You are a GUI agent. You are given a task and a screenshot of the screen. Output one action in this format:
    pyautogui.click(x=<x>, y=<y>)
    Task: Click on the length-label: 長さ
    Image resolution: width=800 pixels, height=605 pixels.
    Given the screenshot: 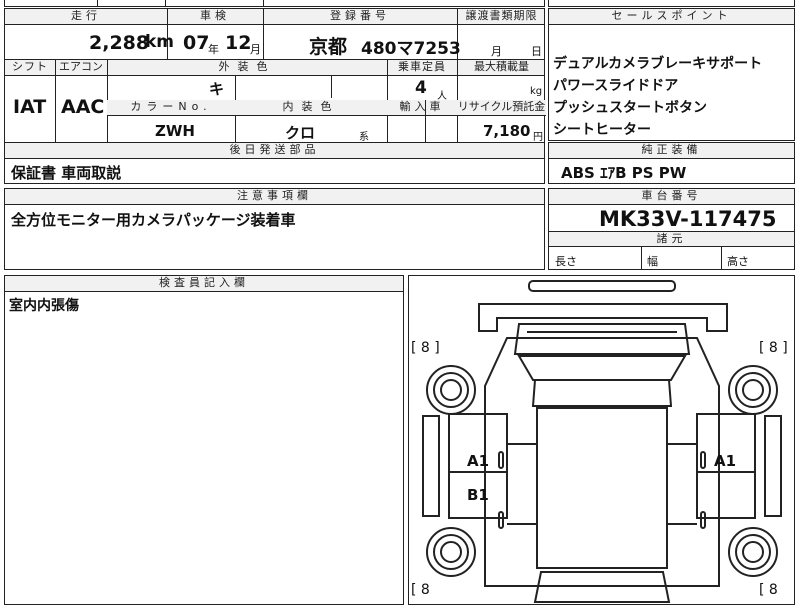 What is the action you would take?
    pyautogui.click(x=566, y=261)
    